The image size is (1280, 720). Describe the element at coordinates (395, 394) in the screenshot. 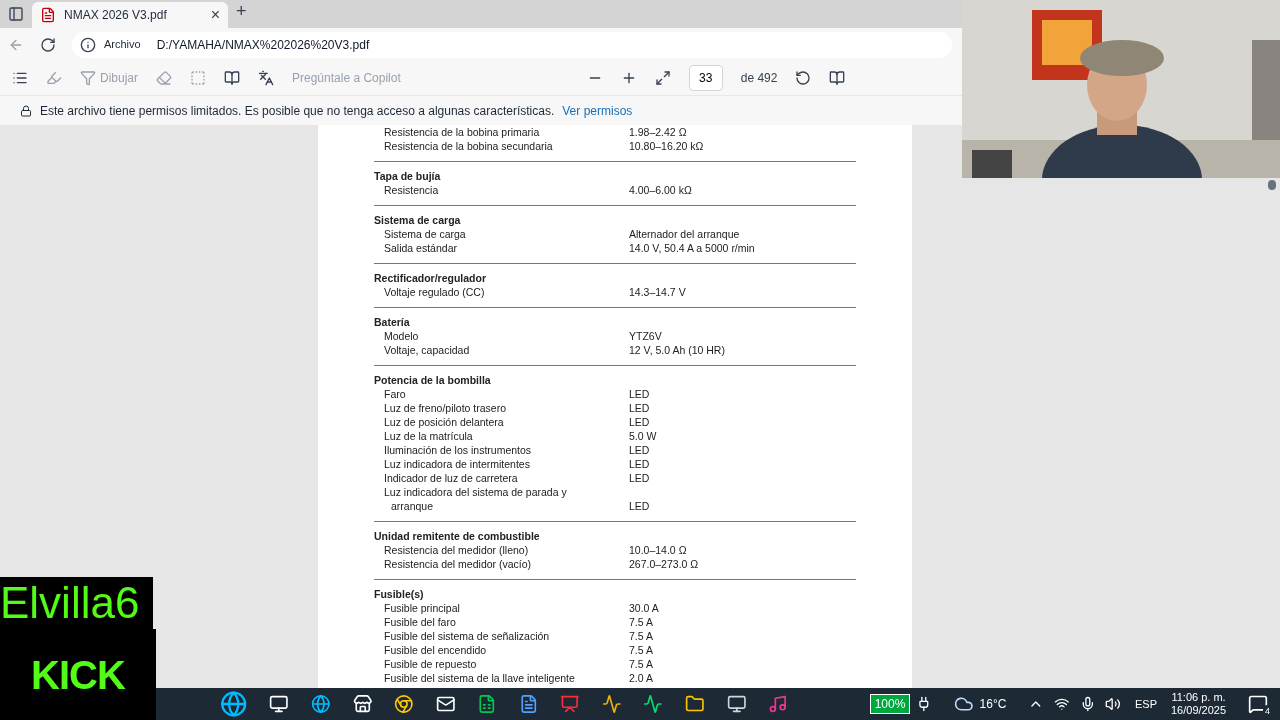

I see `spec-label: Faro` at that location.